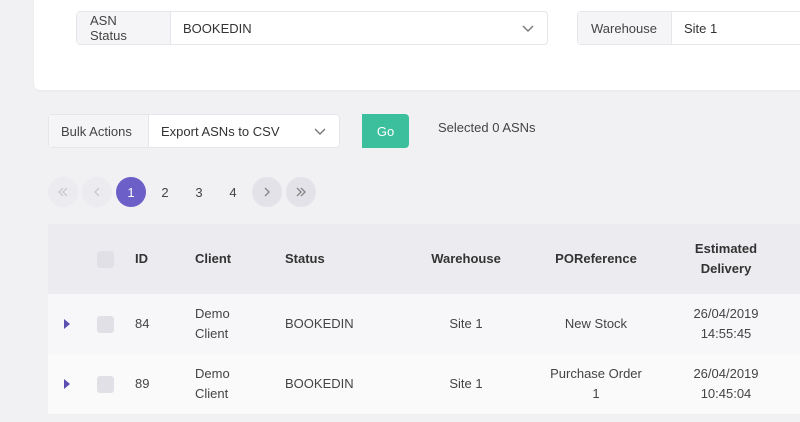  I want to click on select-all-checkbox, so click(105, 259).